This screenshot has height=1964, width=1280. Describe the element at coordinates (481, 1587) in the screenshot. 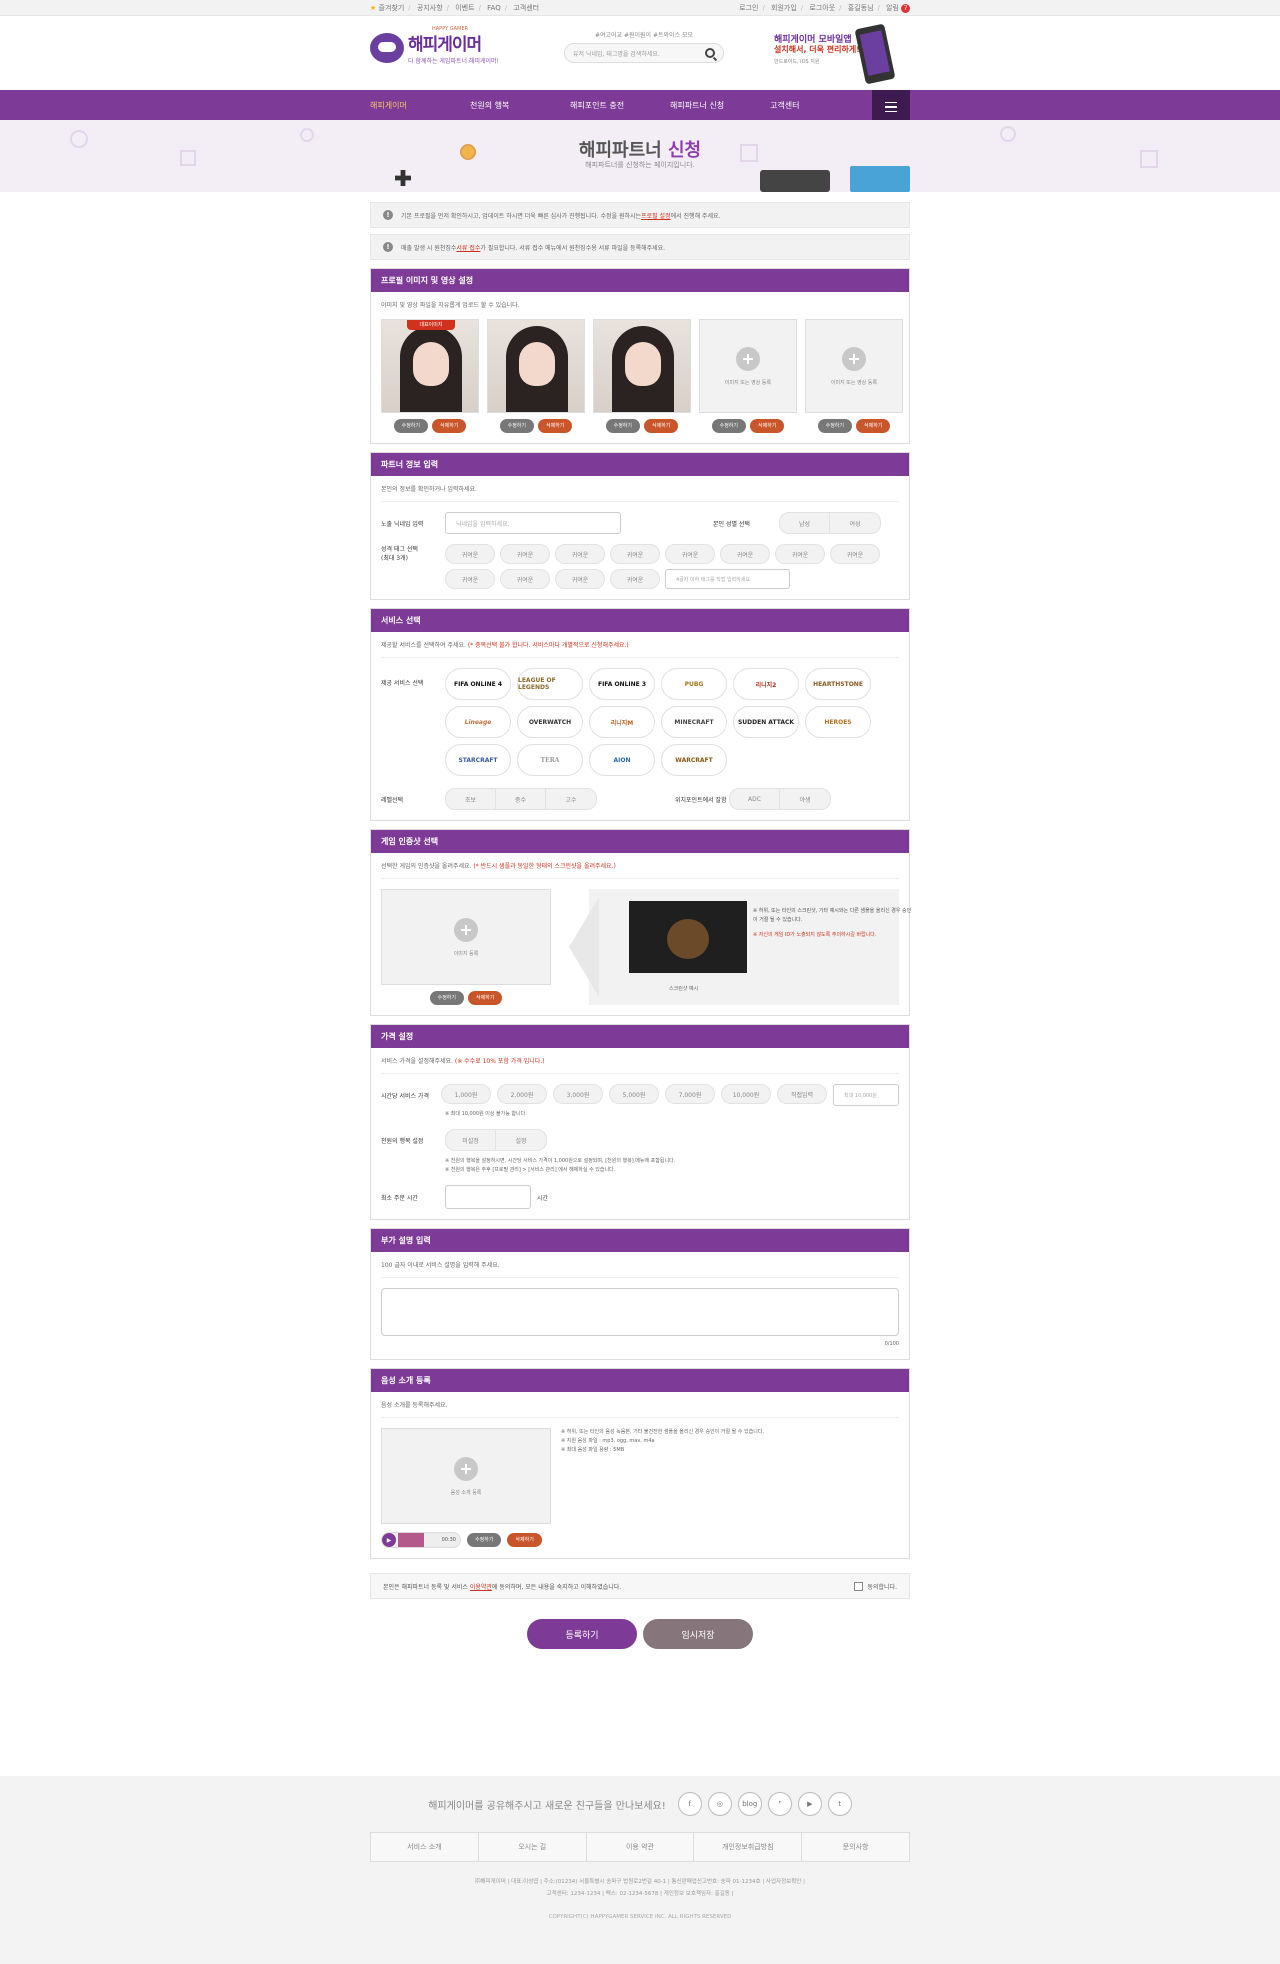

I see `terms-link: 이용약관` at that location.